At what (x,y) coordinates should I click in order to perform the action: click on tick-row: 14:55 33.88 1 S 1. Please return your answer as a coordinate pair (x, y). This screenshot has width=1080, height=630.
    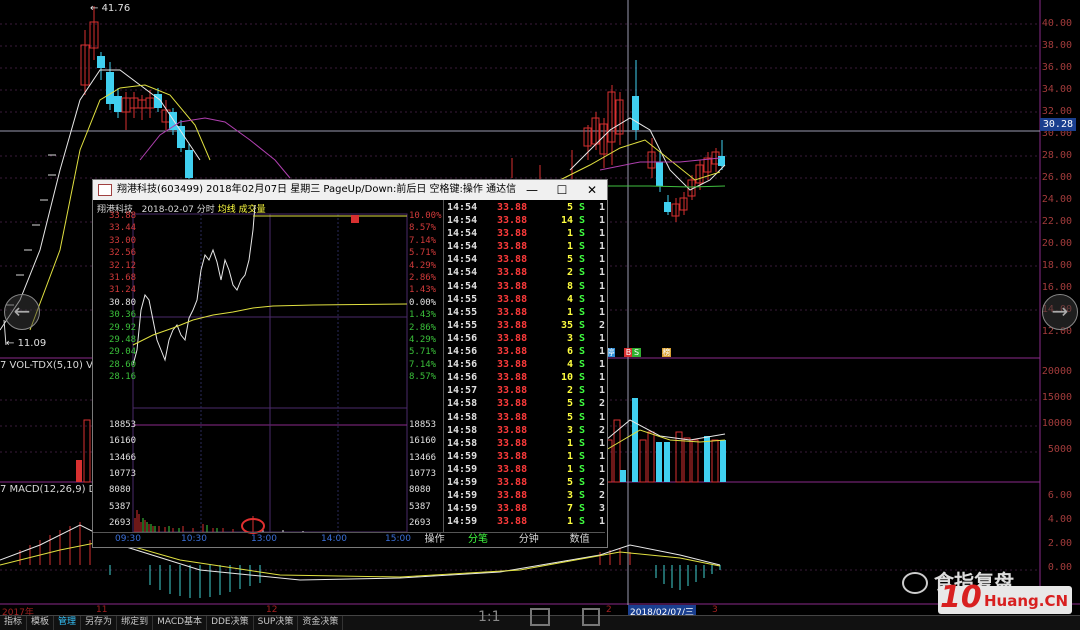
    Looking at the image, I should click on (525, 312).